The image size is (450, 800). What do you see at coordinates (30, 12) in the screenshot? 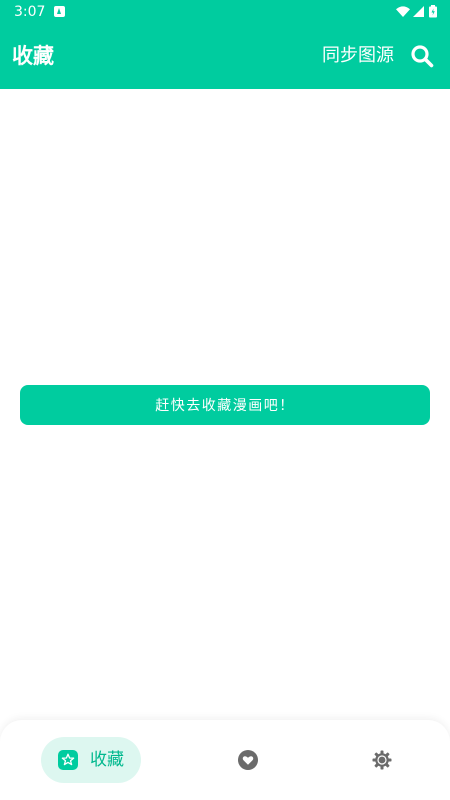
I see `status-time: 3:07` at bounding box center [30, 12].